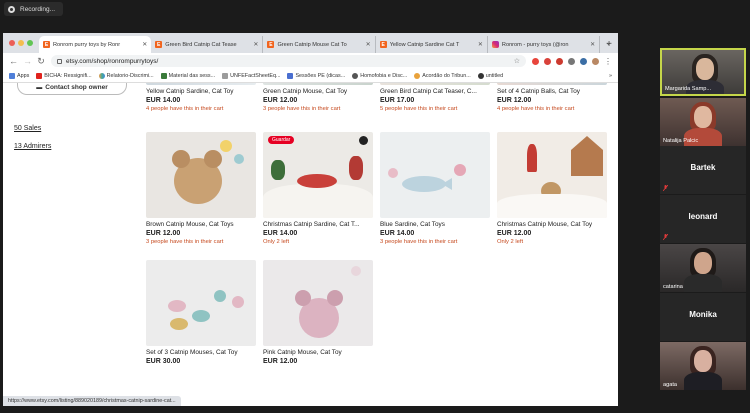 Image resolution: width=750 pixels, height=413 pixels. What do you see at coordinates (363, 140) in the screenshot?
I see `expand-icon` at bounding box center [363, 140].